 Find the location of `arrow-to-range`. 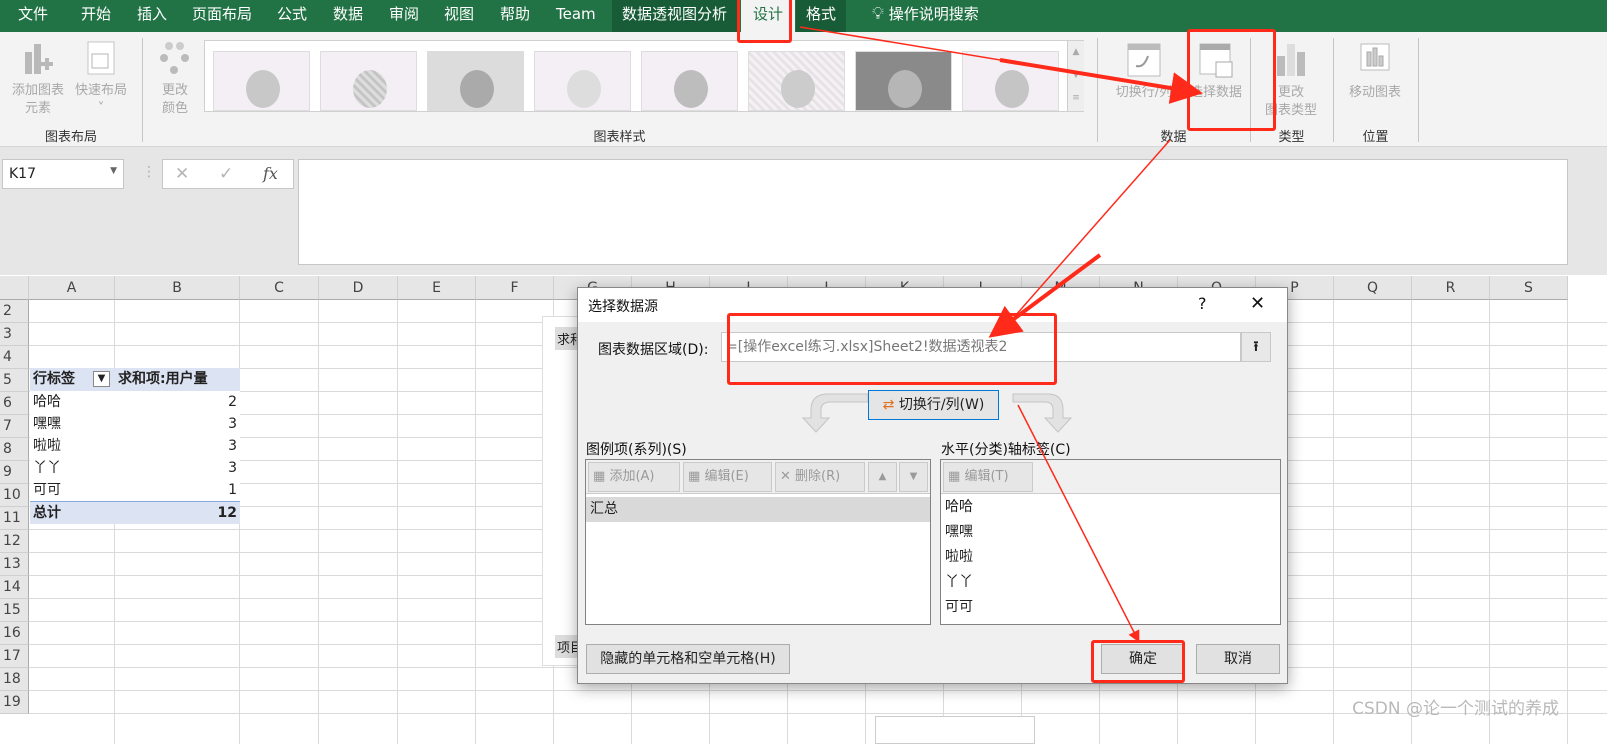

arrow-to-range is located at coordinates (1045, 295).